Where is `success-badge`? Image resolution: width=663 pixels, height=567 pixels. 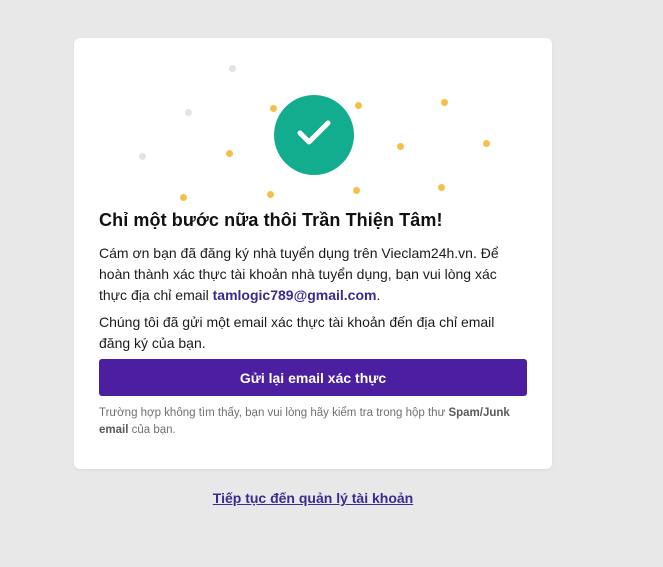 success-badge is located at coordinates (314, 135).